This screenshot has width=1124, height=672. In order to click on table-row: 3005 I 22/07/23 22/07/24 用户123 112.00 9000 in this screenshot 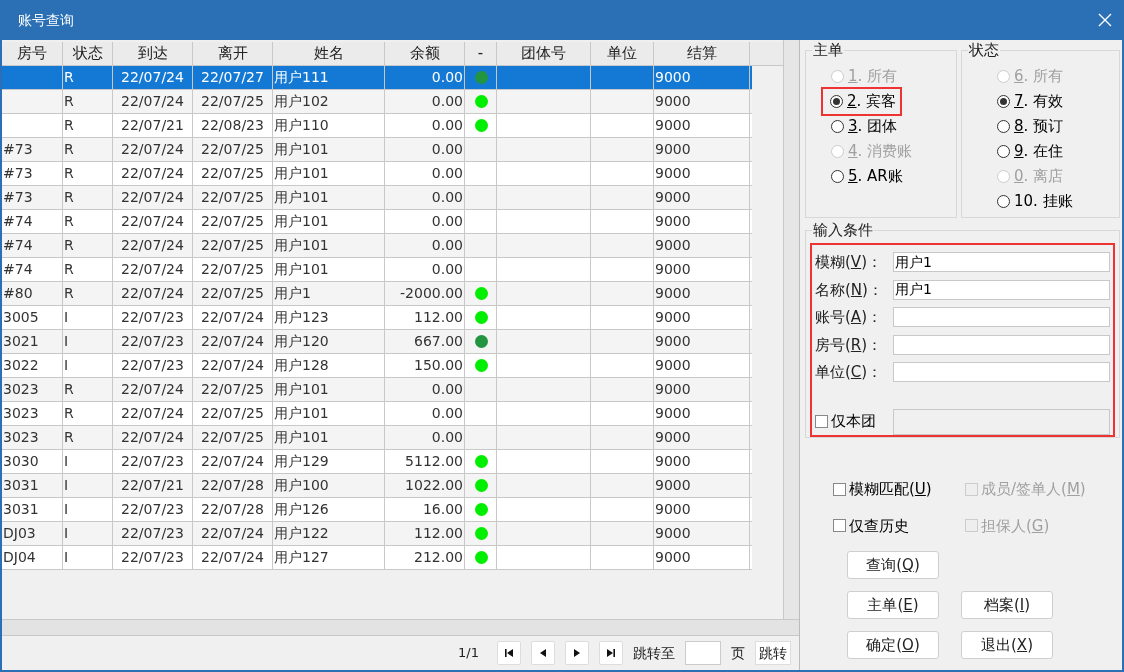, I will do `click(377, 318)`.